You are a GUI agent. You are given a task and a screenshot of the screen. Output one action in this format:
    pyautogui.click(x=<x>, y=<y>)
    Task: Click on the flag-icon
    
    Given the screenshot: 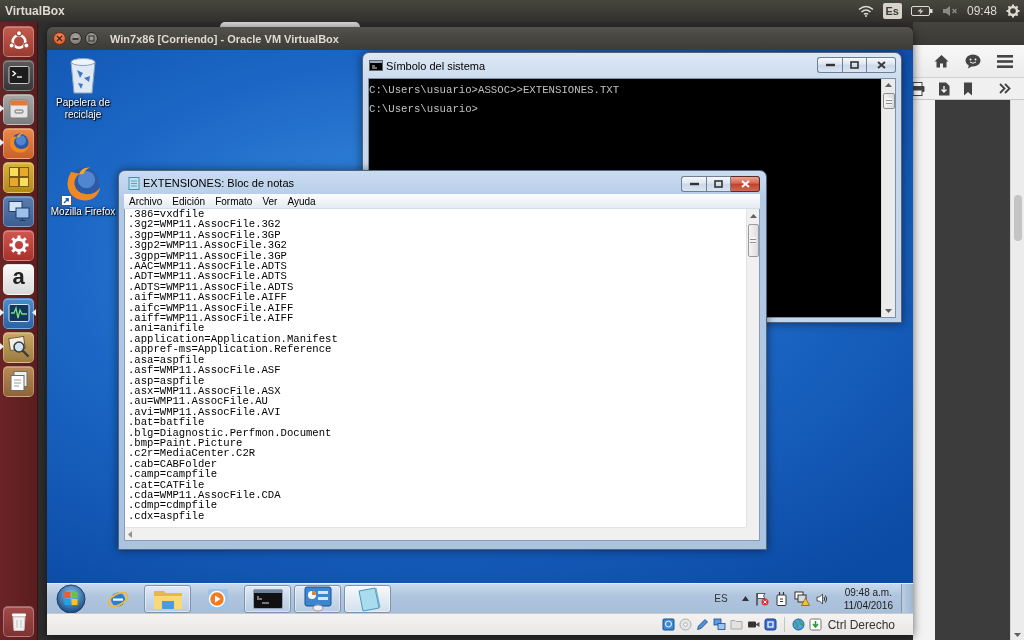 What is the action you would take?
    pyautogui.click(x=761, y=598)
    